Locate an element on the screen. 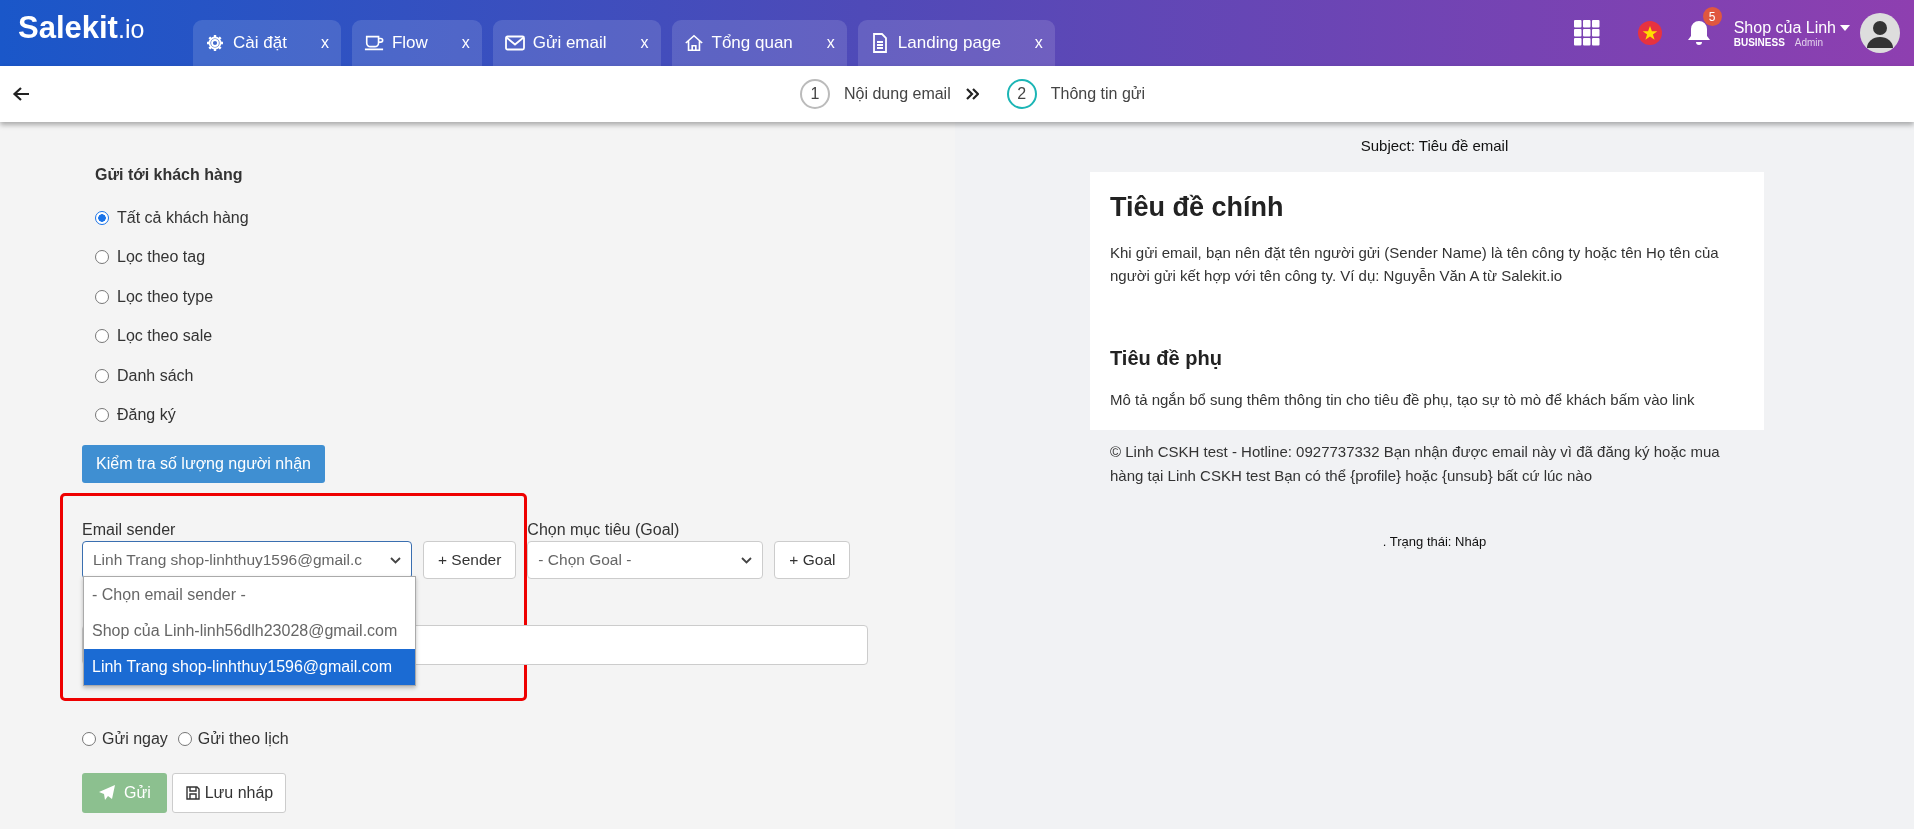 This screenshot has width=1914, height=829. dropdown-option: Shop của Linh-linh56dlh23028@gmail.com is located at coordinates (249, 631).